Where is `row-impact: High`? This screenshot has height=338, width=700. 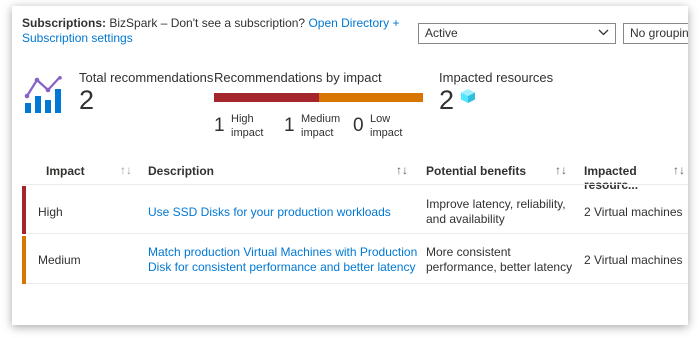 row-impact: High is located at coordinates (50, 212).